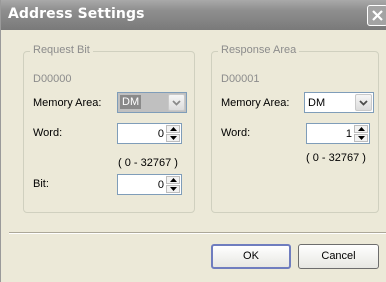 The height and width of the screenshot is (282, 386). I want to click on request-bit-spin-up, so click(173, 180).